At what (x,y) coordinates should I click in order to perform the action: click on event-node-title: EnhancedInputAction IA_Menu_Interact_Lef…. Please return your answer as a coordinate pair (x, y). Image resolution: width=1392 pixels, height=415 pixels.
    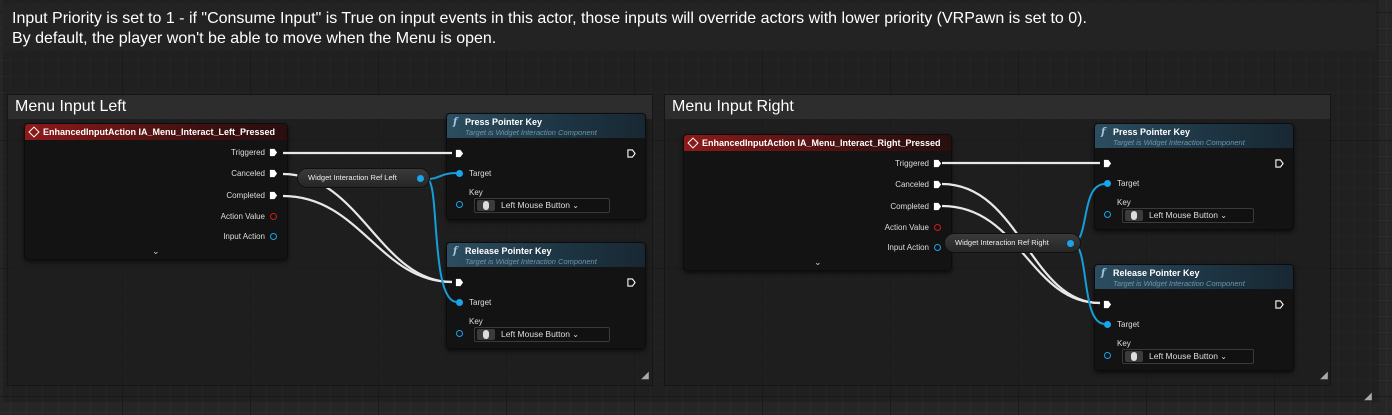
    Looking at the image, I should click on (159, 132).